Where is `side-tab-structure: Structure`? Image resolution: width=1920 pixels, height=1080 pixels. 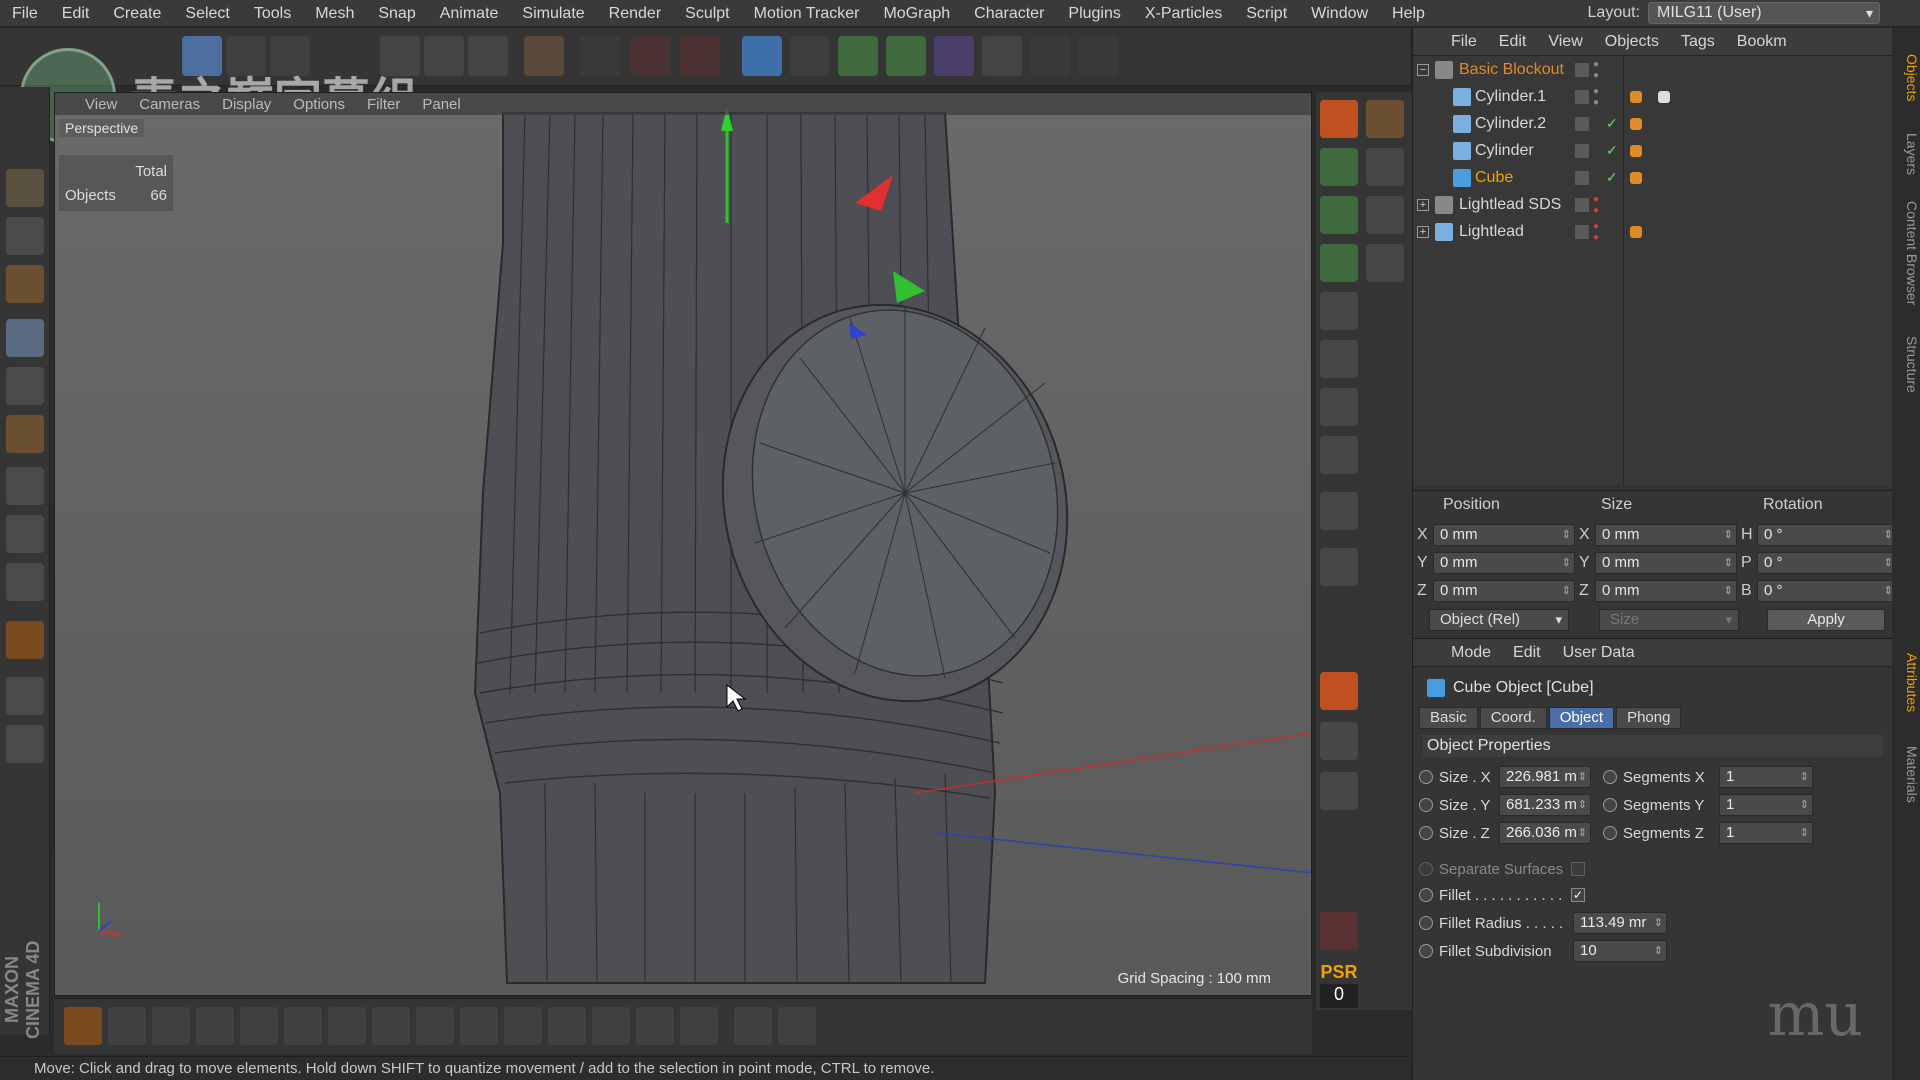
side-tab-structure: Structure is located at coordinates (1906, 364).